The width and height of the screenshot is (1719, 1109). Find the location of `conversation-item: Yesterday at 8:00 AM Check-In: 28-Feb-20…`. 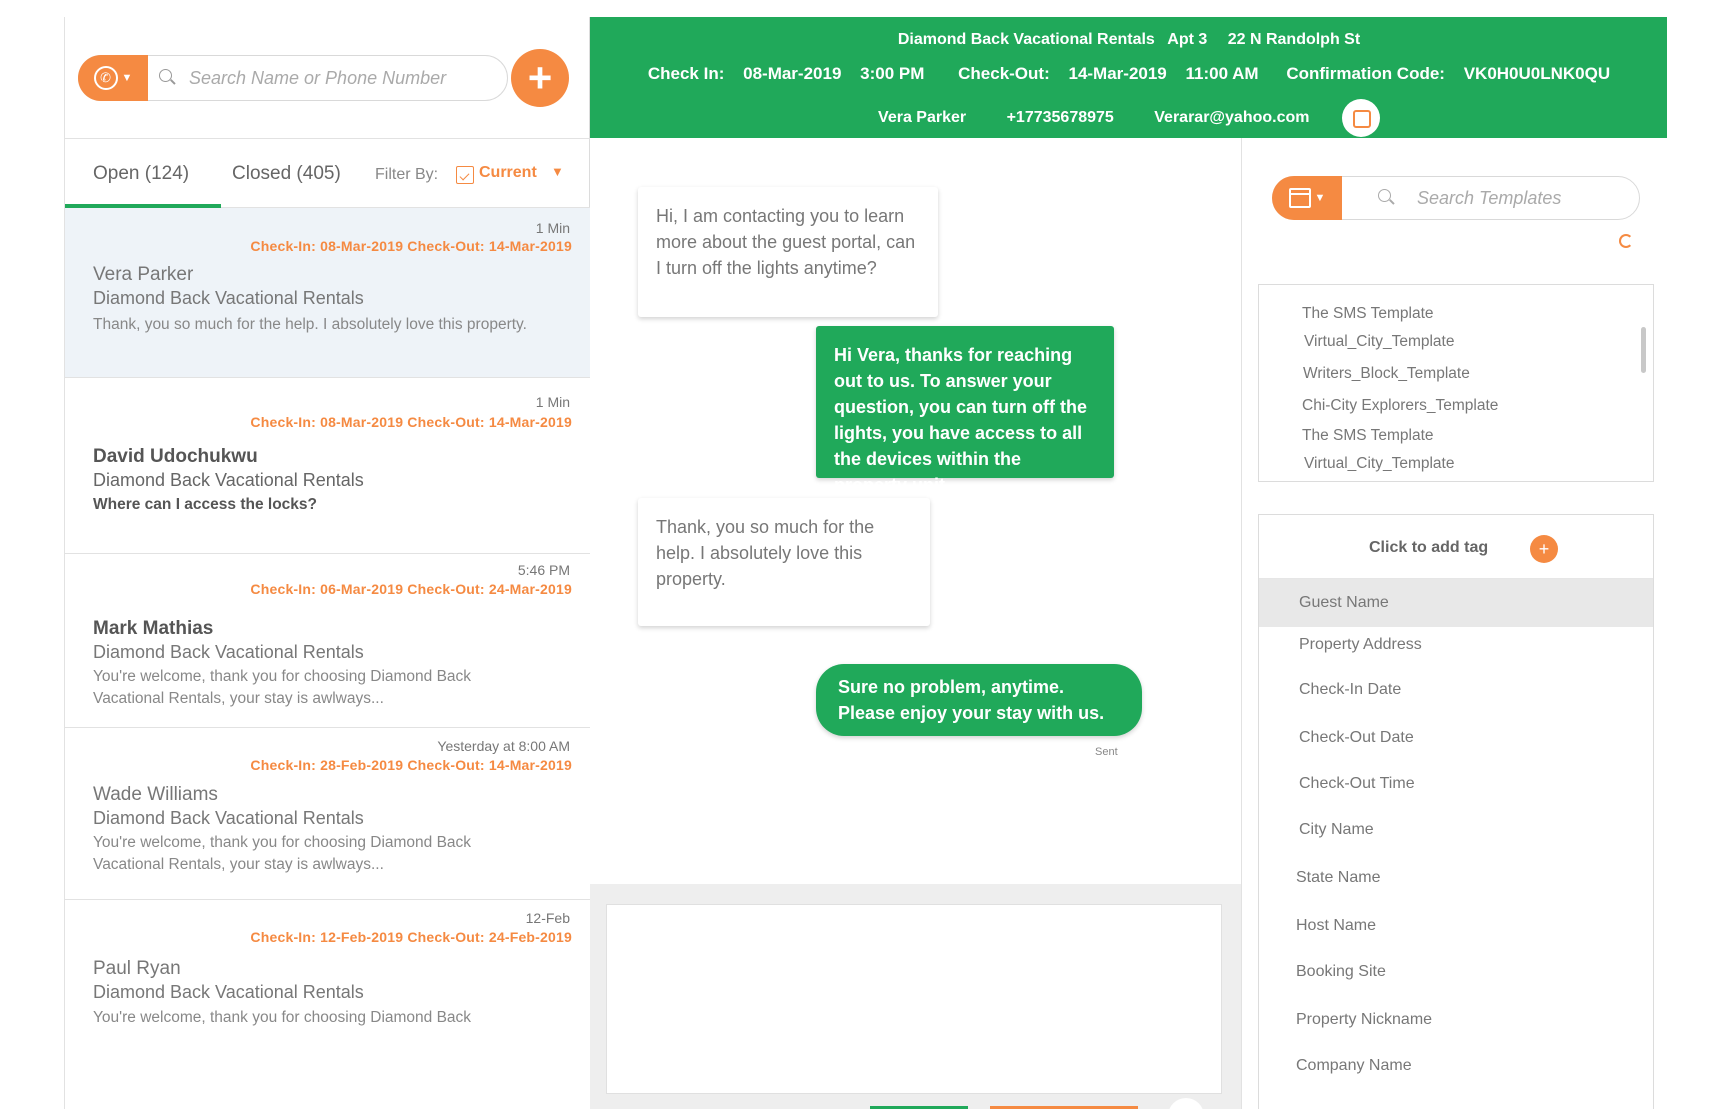

conversation-item: Yesterday at 8:00 AM Check-In: 28-Feb-20… is located at coordinates (327, 814).